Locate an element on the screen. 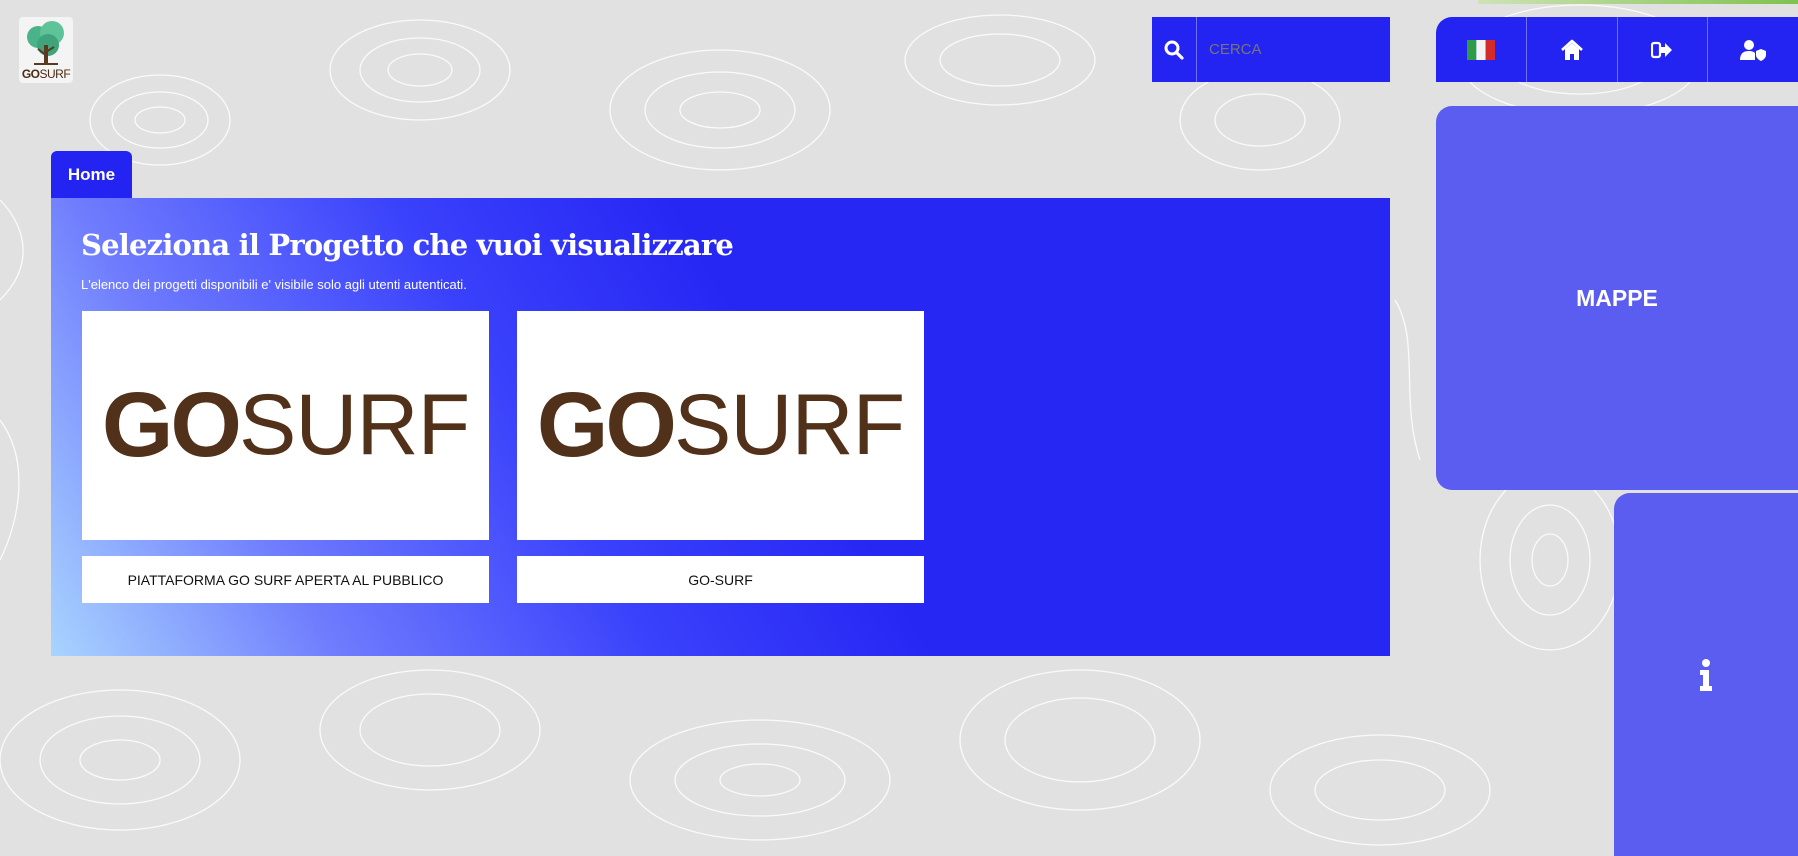 The image size is (1798, 856). top-navigation is located at coordinates (1617, 49).